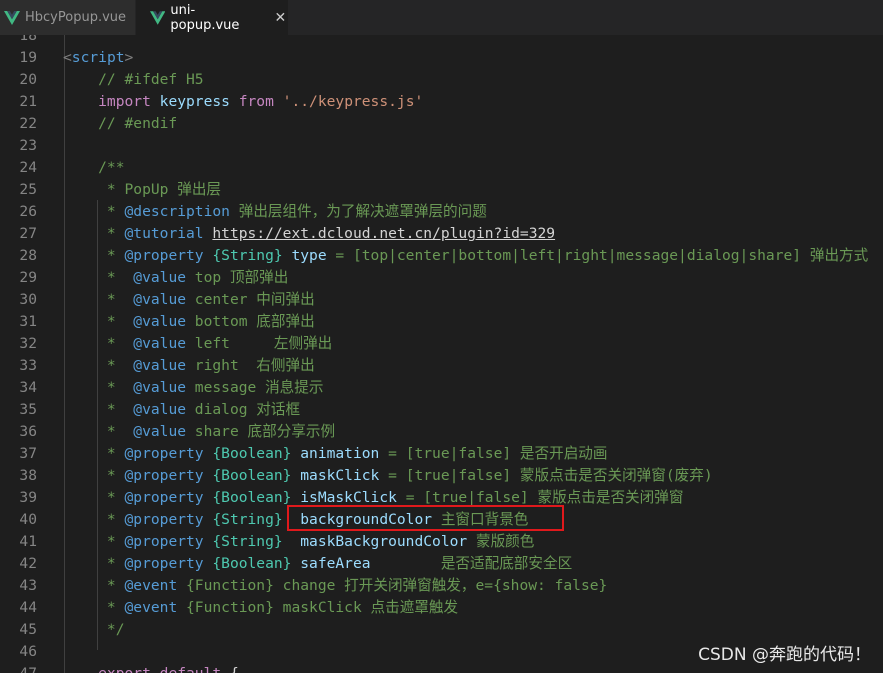 The image size is (883, 673). Describe the element at coordinates (243, 541) in the screenshot. I see `code-token: {String}` at that location.